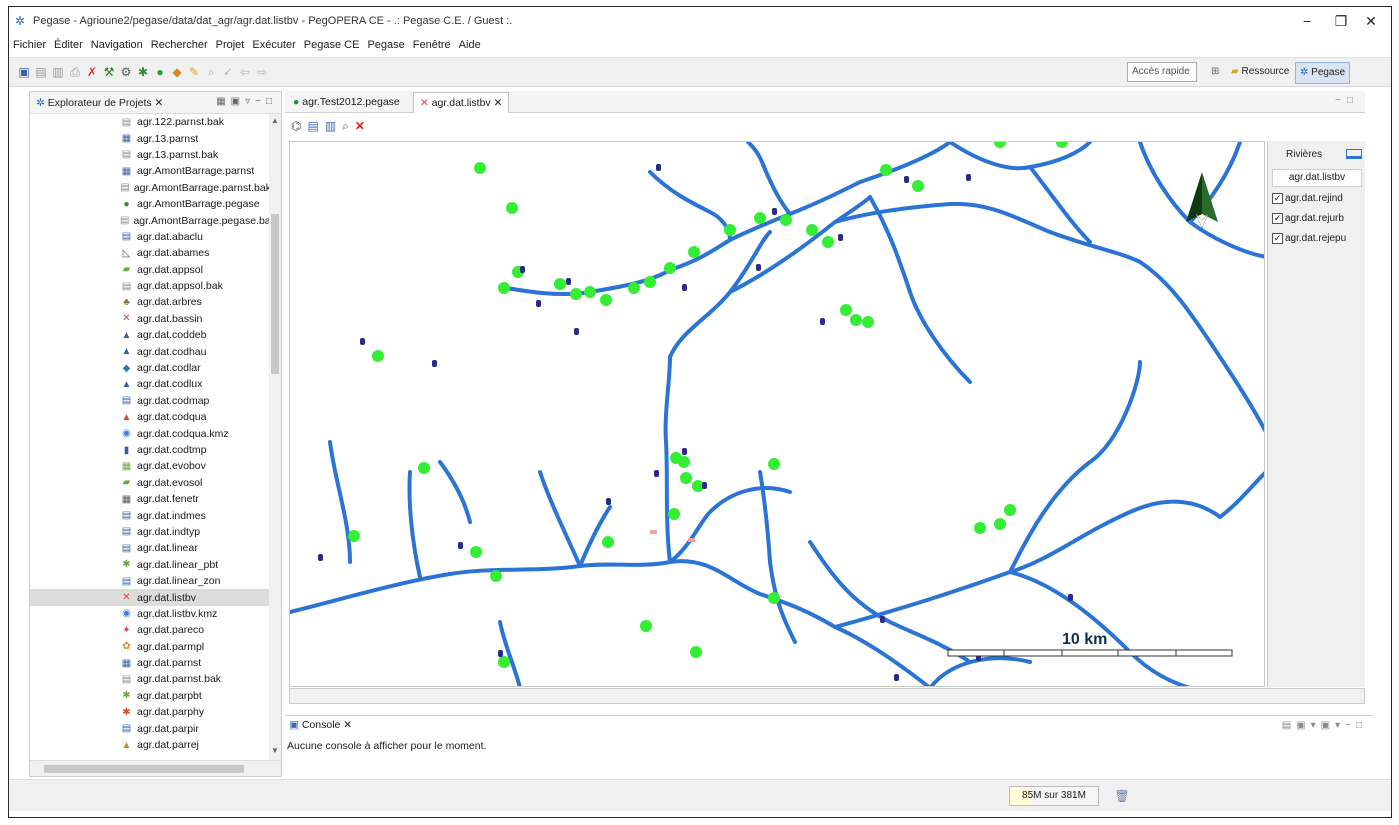 The image size is (1399, 825). Describe the element at coordinates (1215, 73) in the screenshot. I see `open-perspective-icon: ⊞` at that location.